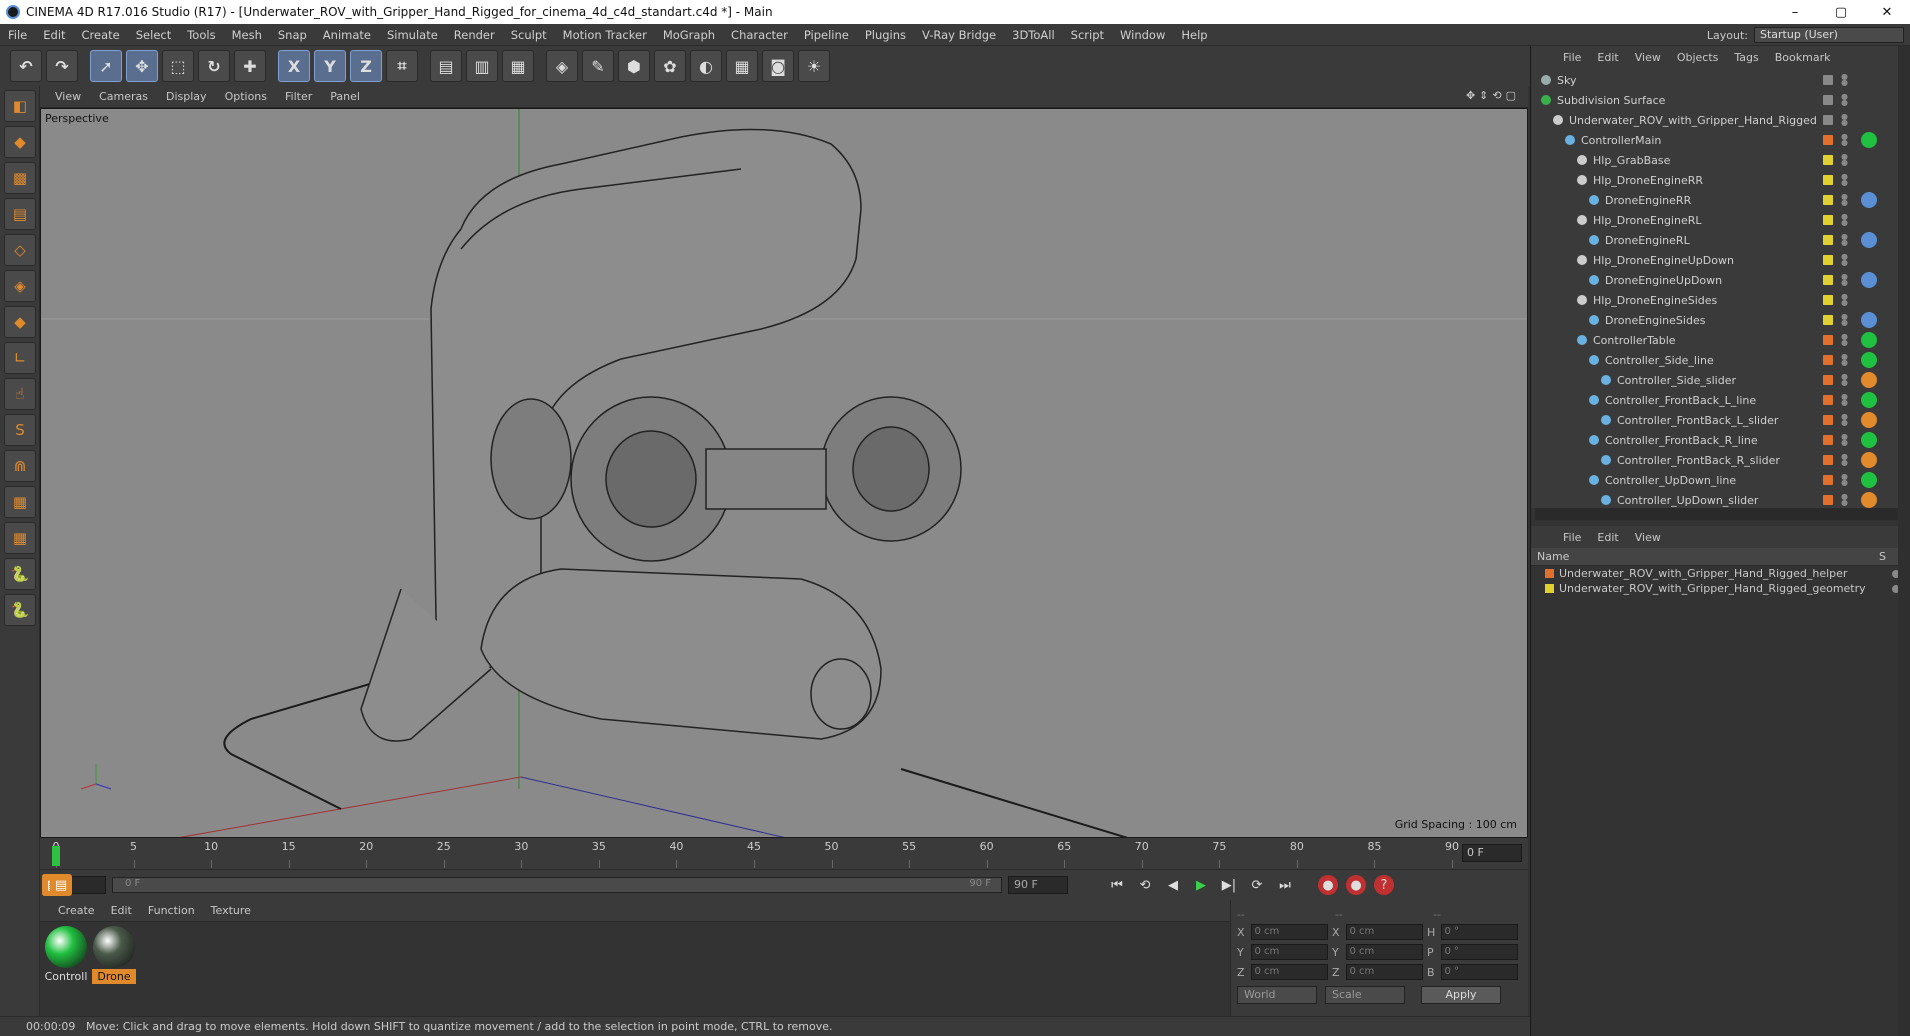 The height and width of the screenshot is (1036, 1910). What do you see at coordinates (1829, 35) in the screenshot?
I see `layout-dropdown: Startup (User)` at bounding box center [1829, 35].